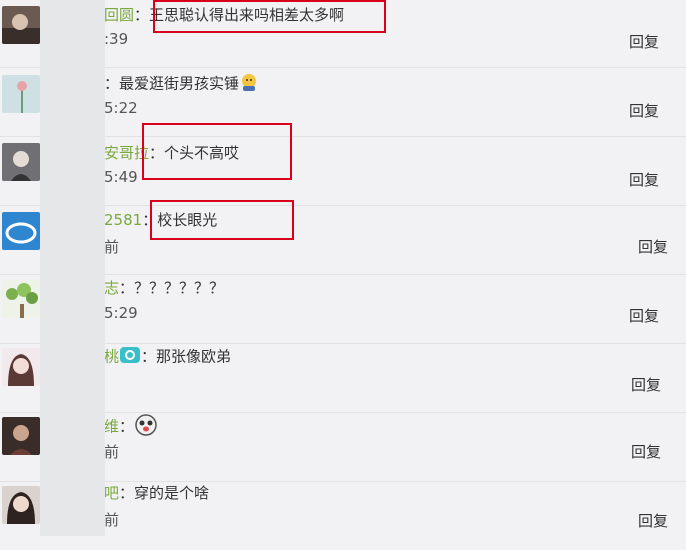 The width and height of the screenshot is (686, 550). I want to click on commenter-name: 维, so click(111, 427).